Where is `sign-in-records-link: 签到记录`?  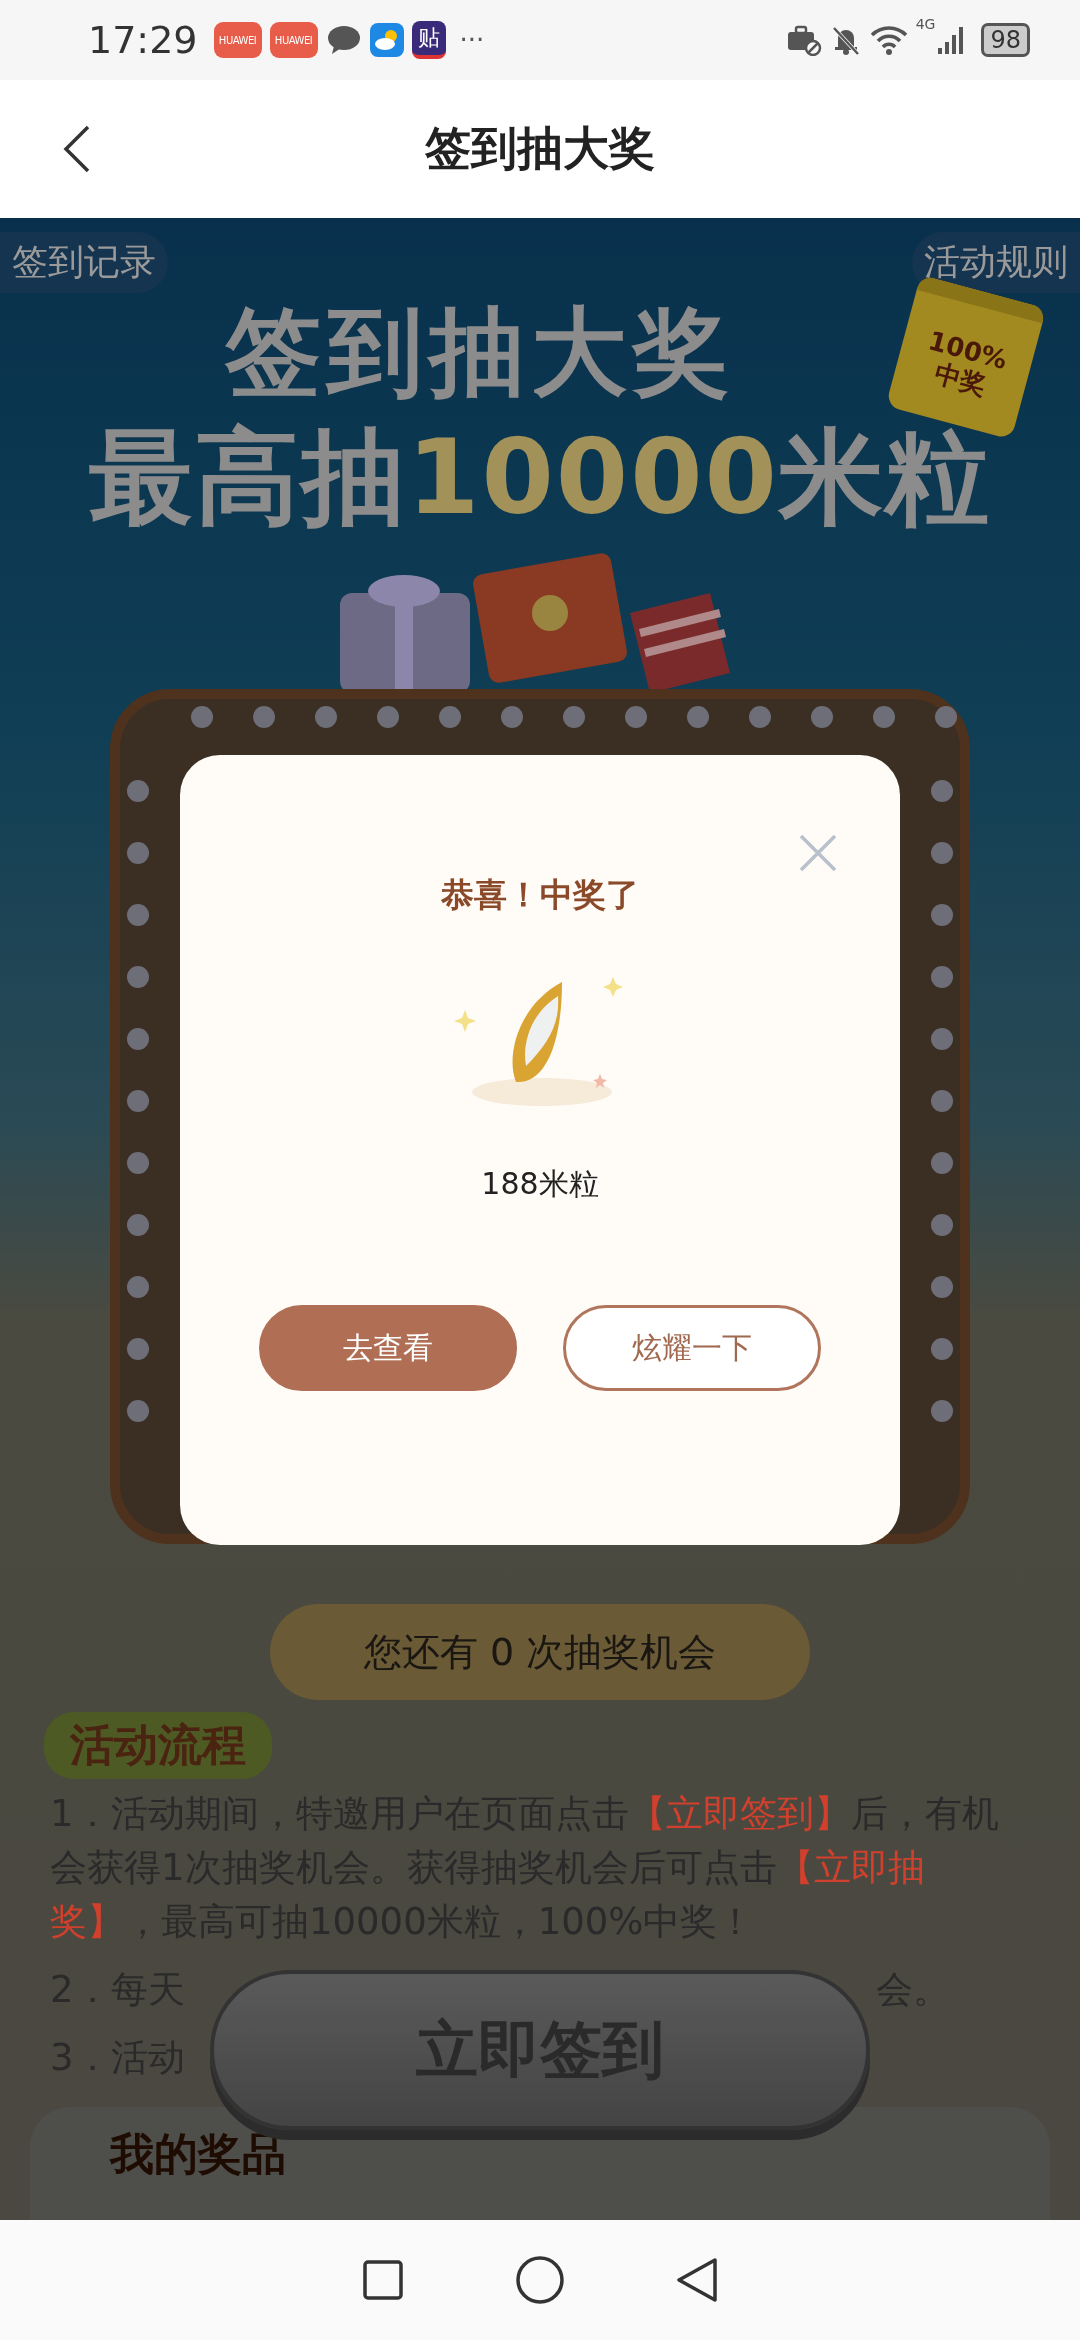
sign-in-records-link: 签到记录 is located at coordinates (84, 262).